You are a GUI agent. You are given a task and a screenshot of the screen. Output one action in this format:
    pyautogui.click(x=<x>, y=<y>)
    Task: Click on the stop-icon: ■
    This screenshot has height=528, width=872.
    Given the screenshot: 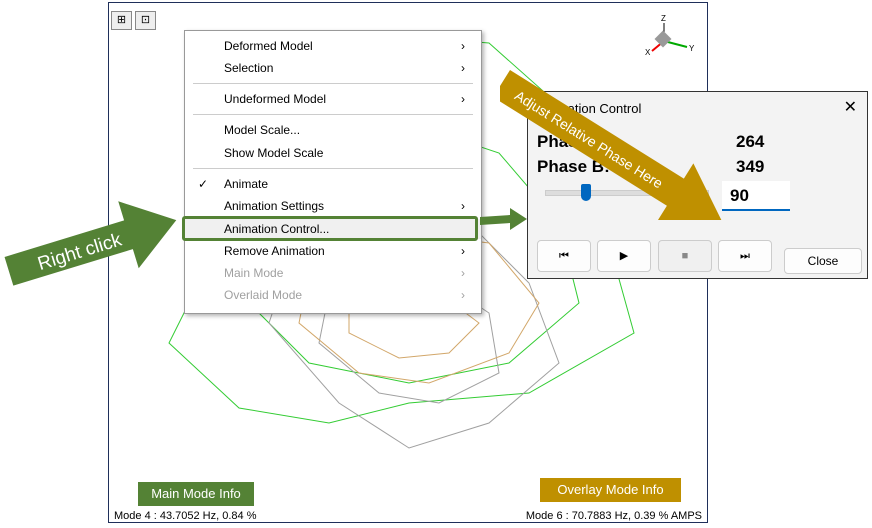 What is the action you would take?
    pyautogui.click(x=685, y=256)
    